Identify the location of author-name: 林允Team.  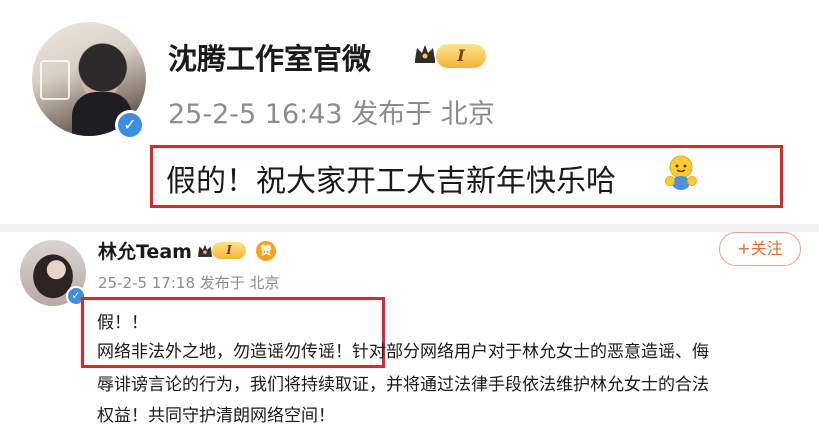
(145, 250).